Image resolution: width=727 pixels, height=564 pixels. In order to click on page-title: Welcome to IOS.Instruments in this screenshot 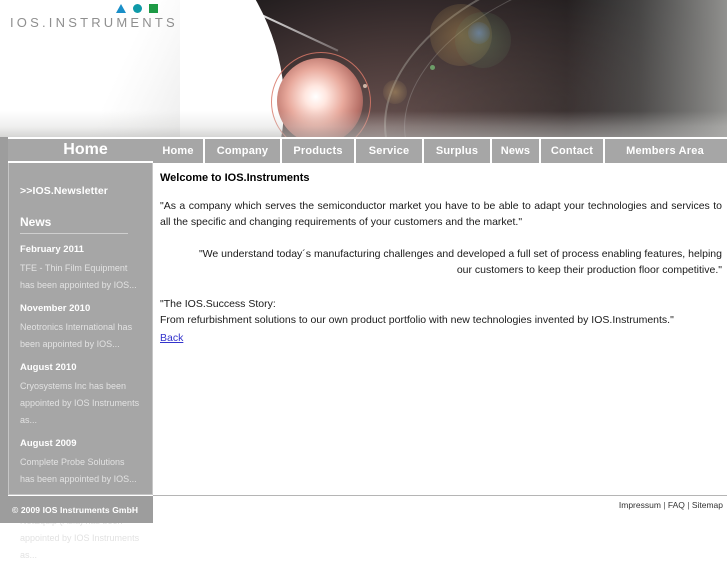, I will do `click(235, 178)`.